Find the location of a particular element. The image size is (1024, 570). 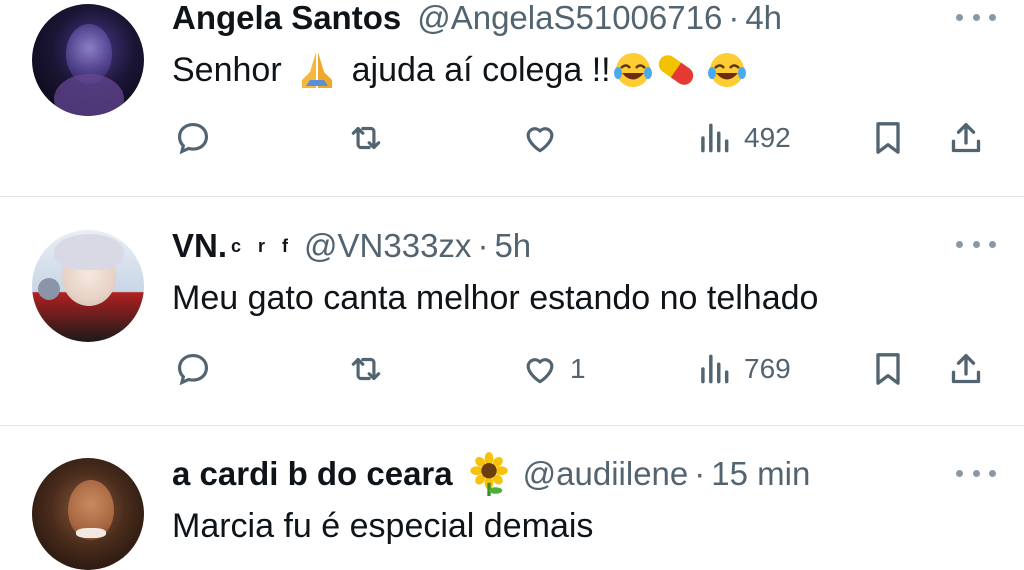

timestamp: 15 min is located at coordinates (760, 474).